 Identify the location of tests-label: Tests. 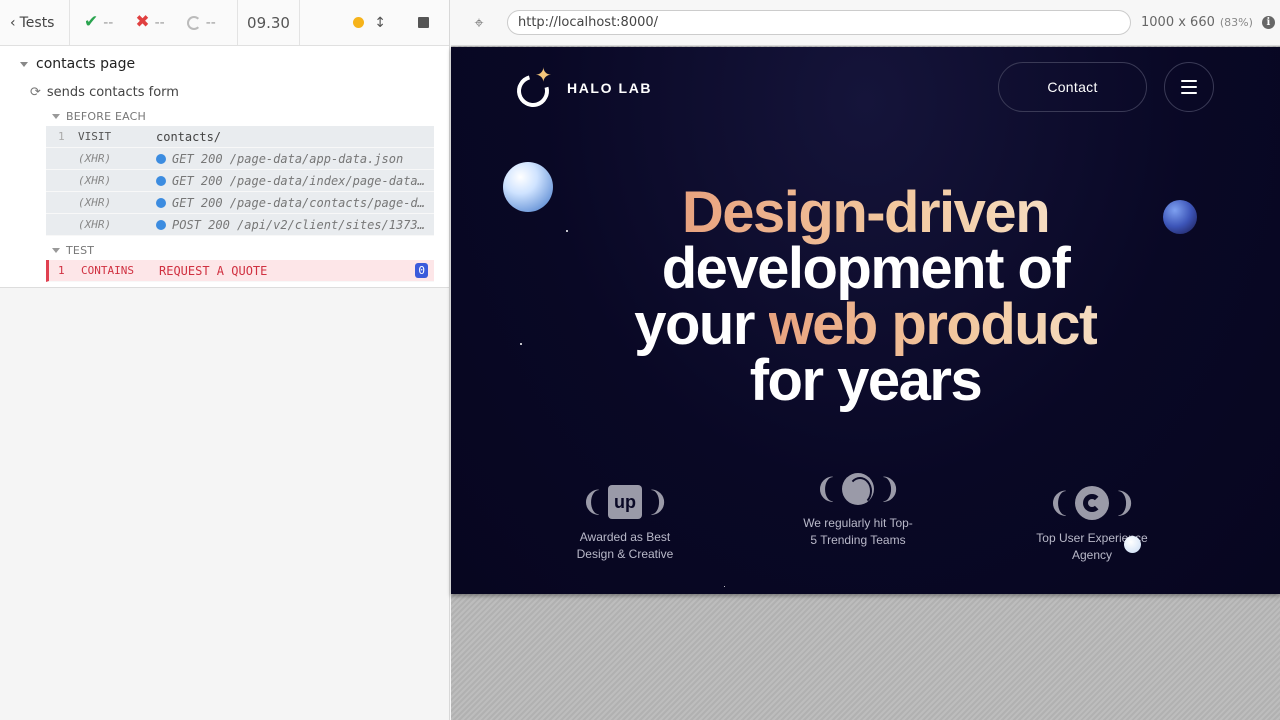
(37, 22).